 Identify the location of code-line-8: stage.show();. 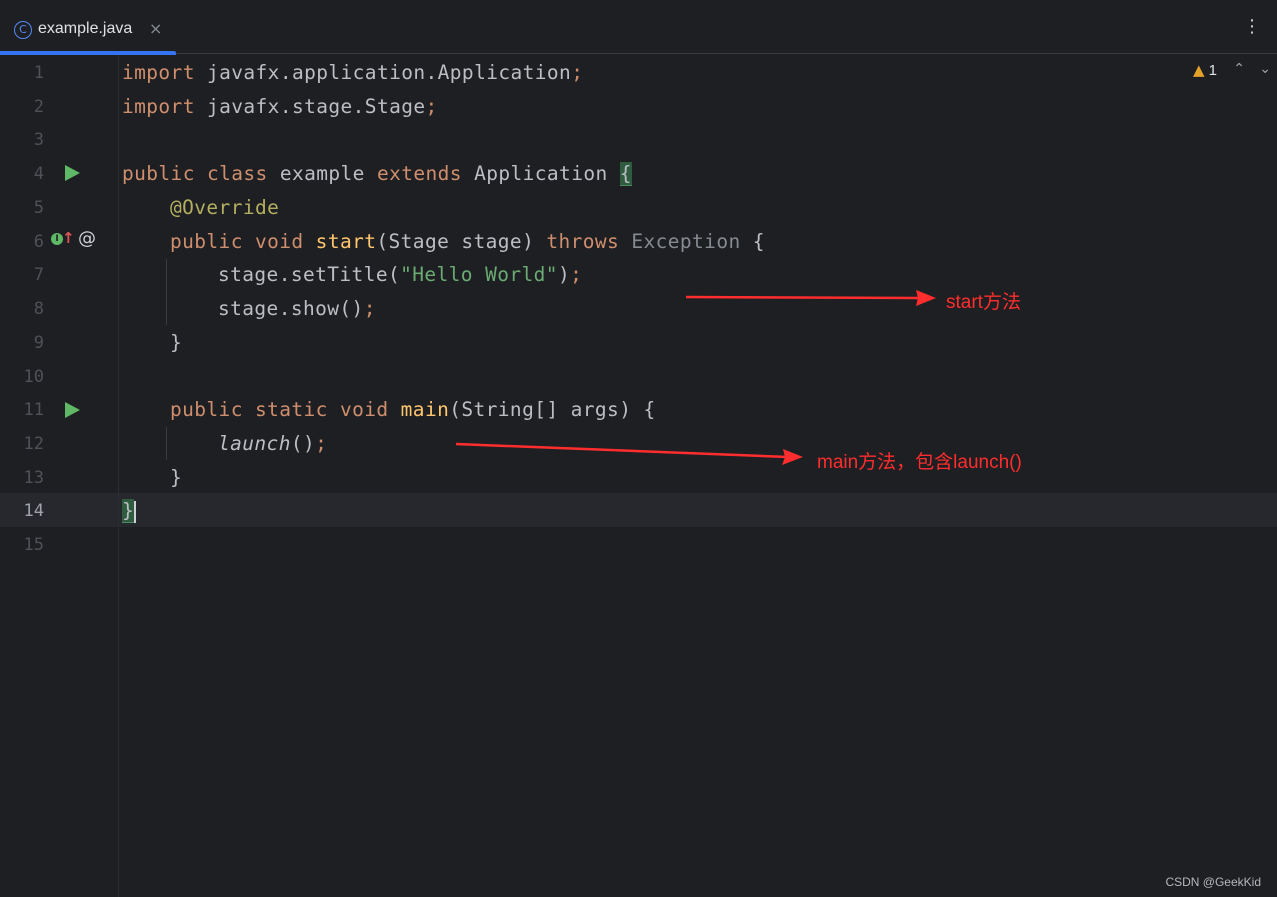
(297, 308).